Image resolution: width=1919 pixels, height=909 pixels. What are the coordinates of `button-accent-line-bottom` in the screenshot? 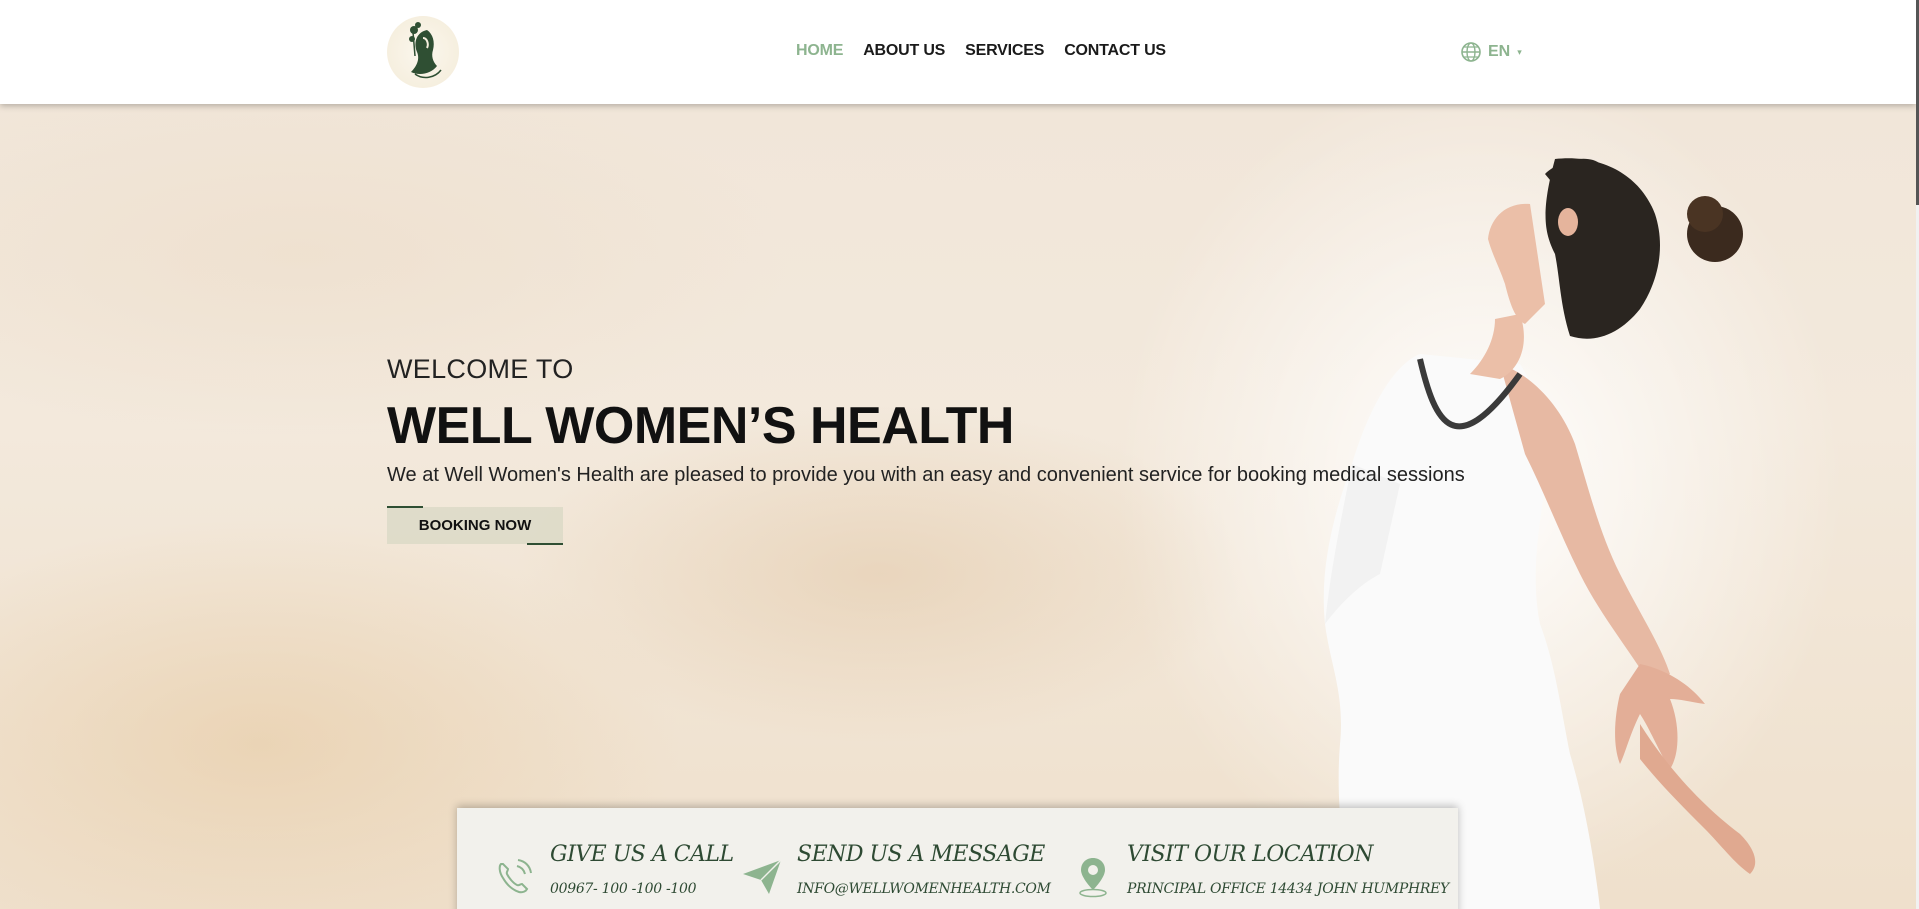 It's located at (545, 544).